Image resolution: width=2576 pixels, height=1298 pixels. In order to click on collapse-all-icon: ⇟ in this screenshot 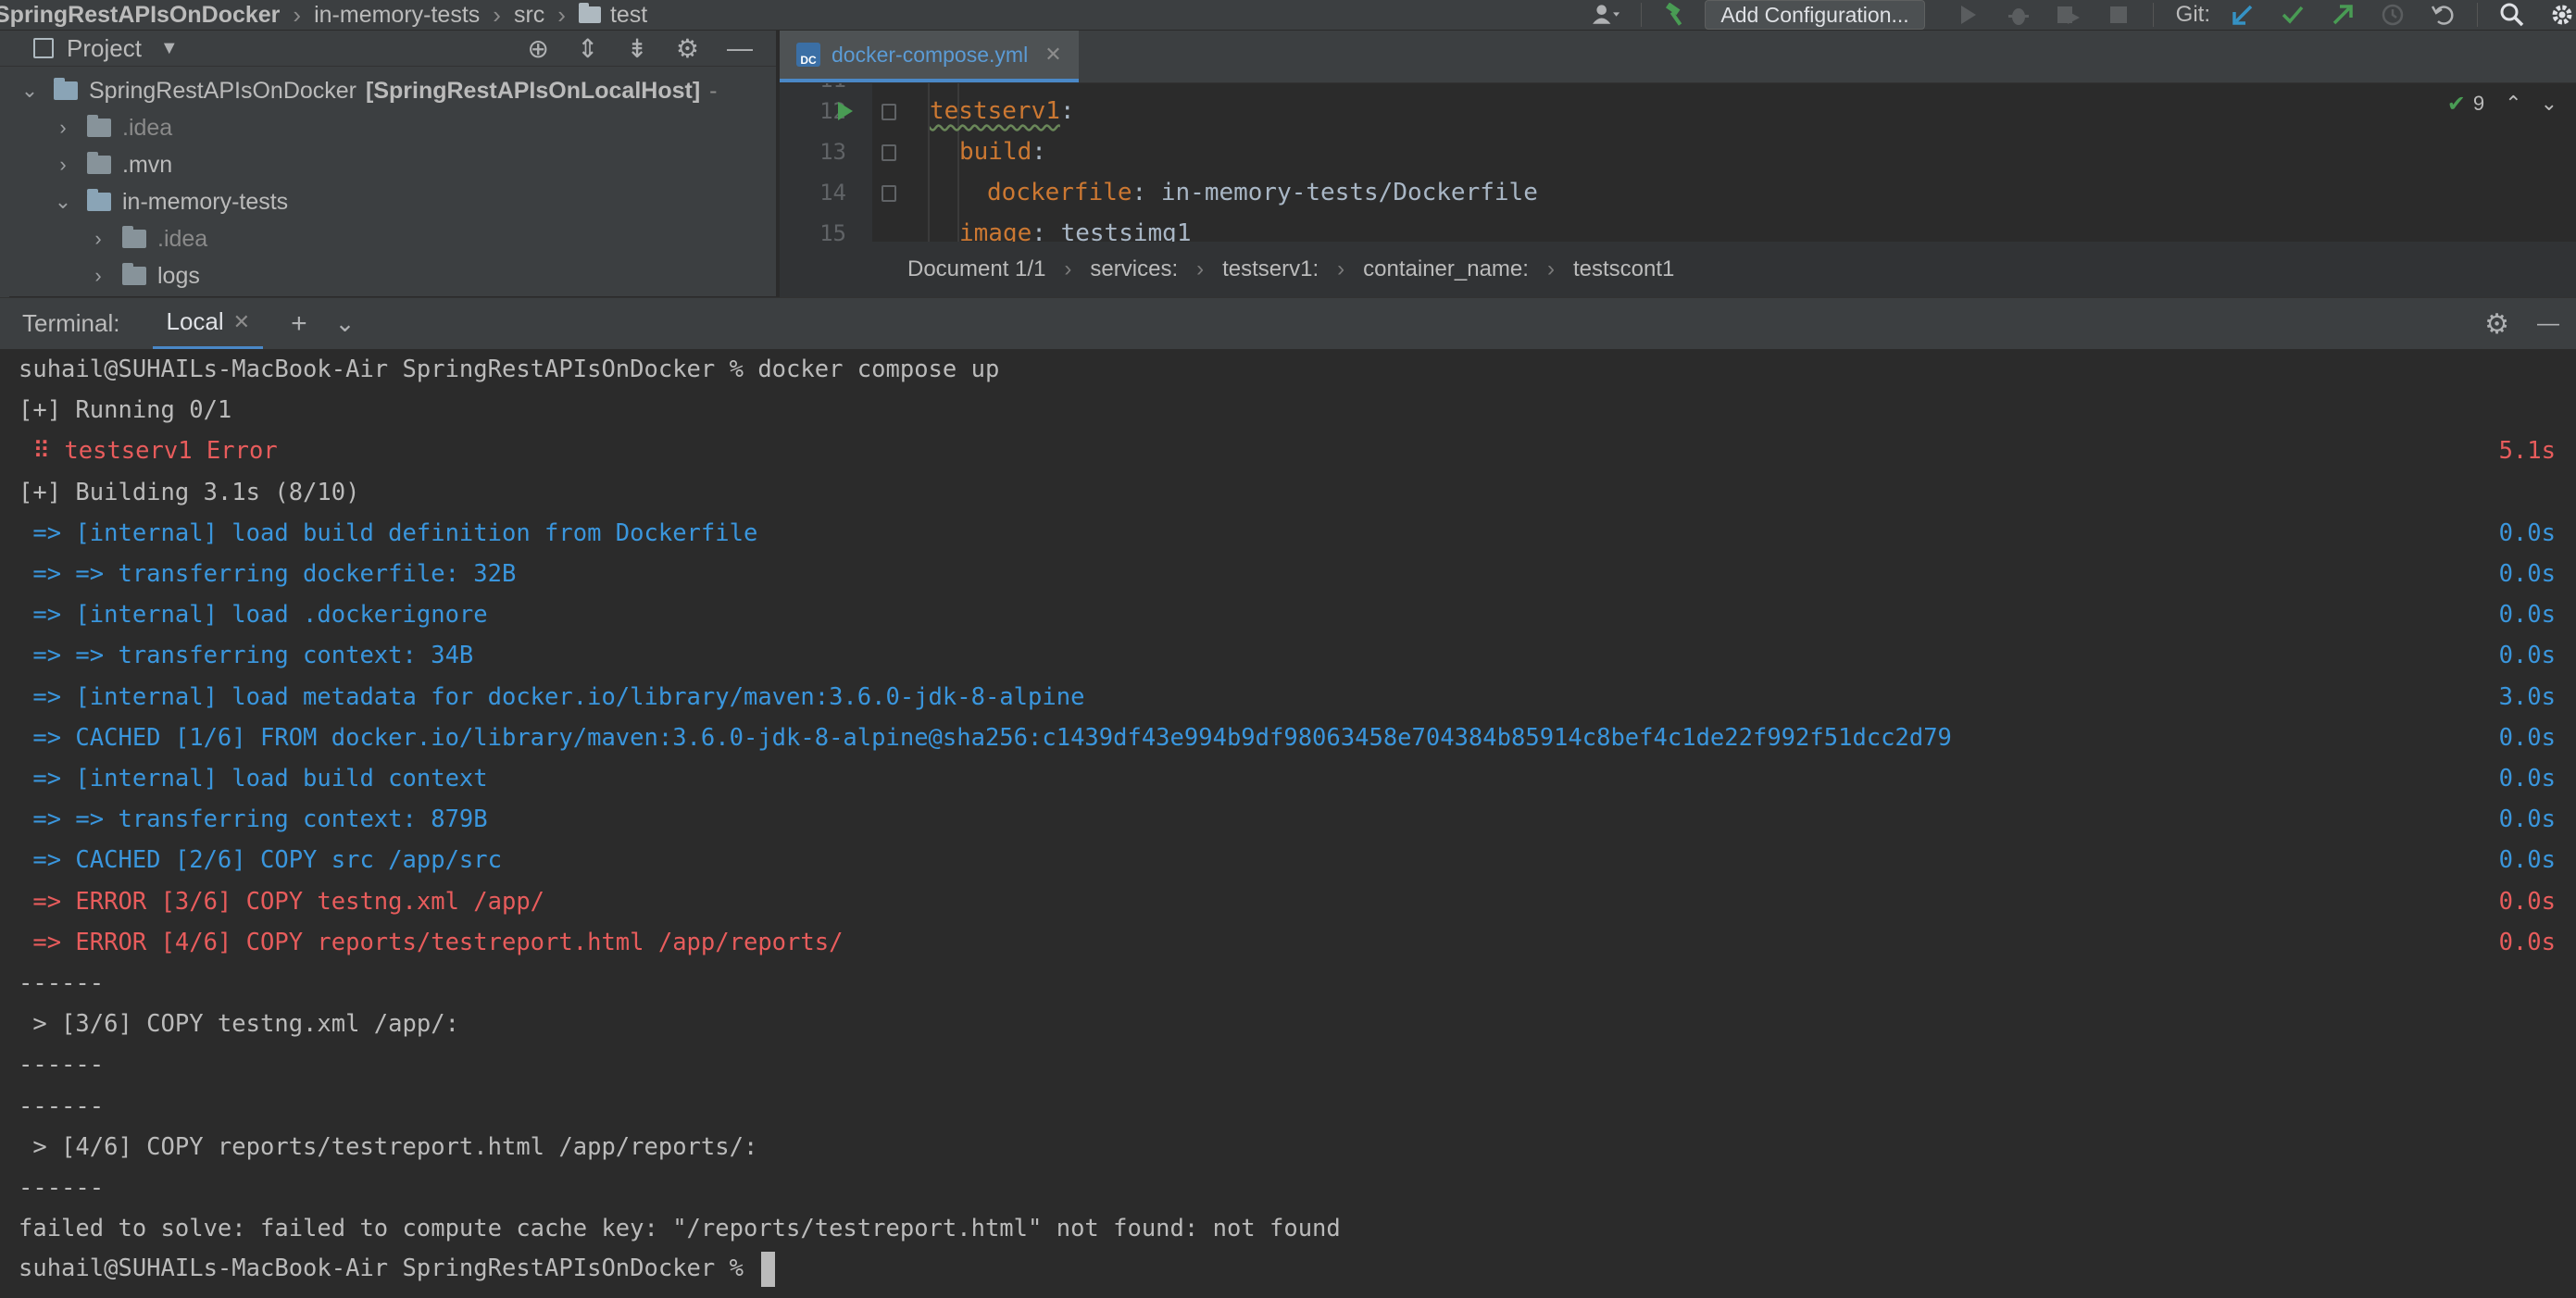, I will do `click(636, 48)`.